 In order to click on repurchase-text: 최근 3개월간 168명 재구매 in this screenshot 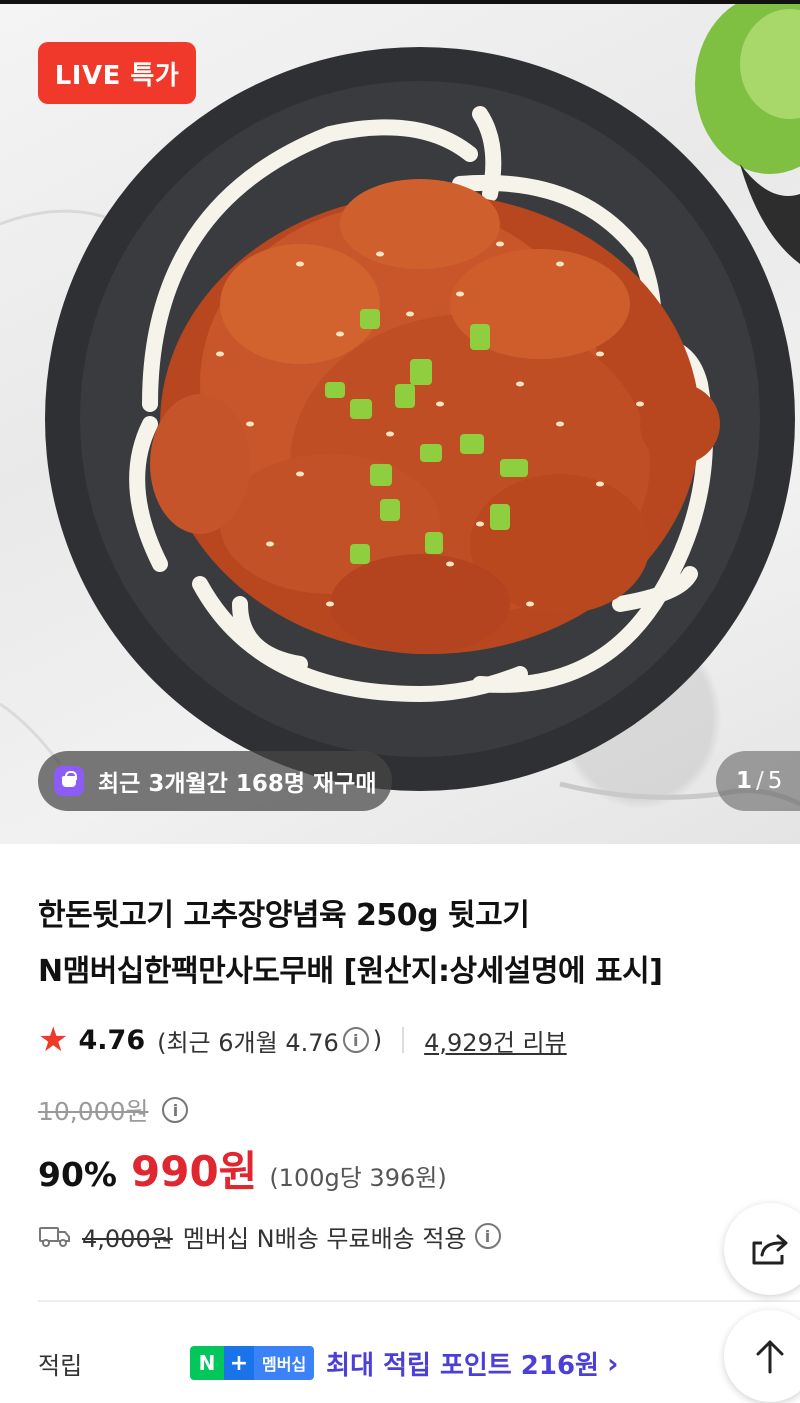, I will do `click(237, 784)`.